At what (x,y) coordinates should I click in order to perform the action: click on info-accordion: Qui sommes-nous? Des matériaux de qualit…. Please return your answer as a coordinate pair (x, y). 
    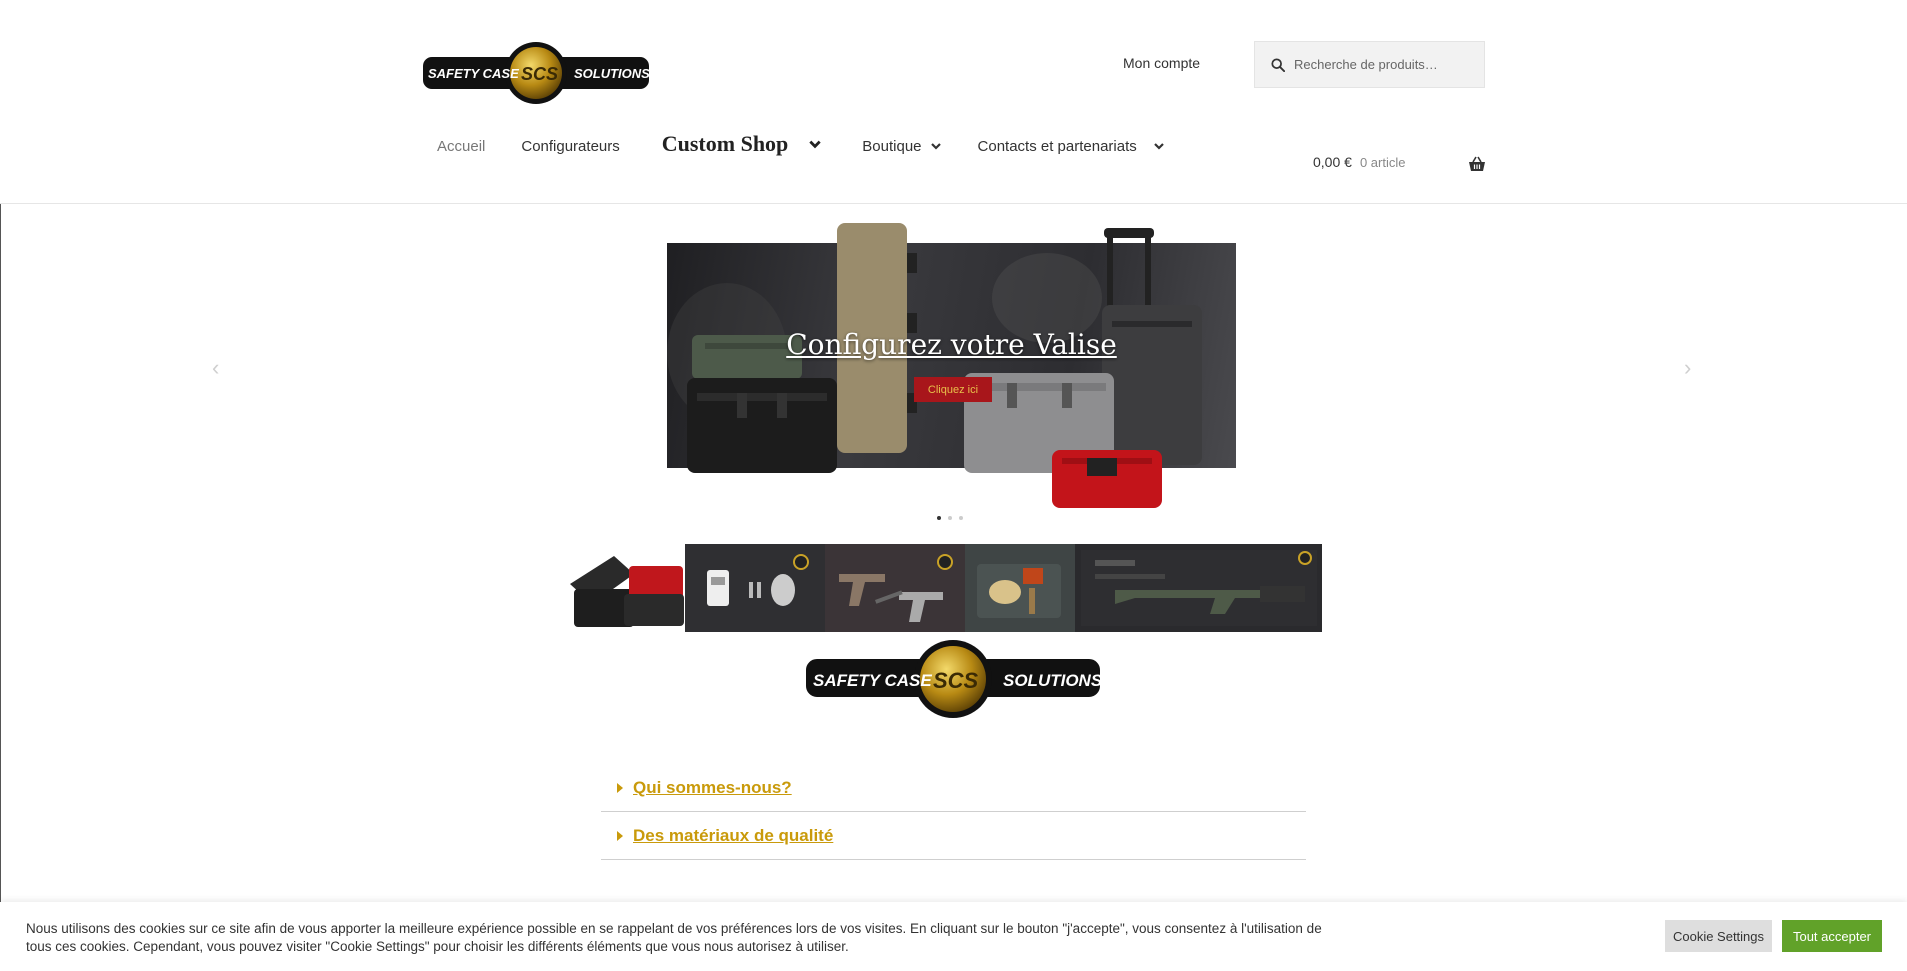
    Looking at the image, I should click on (953, 812).